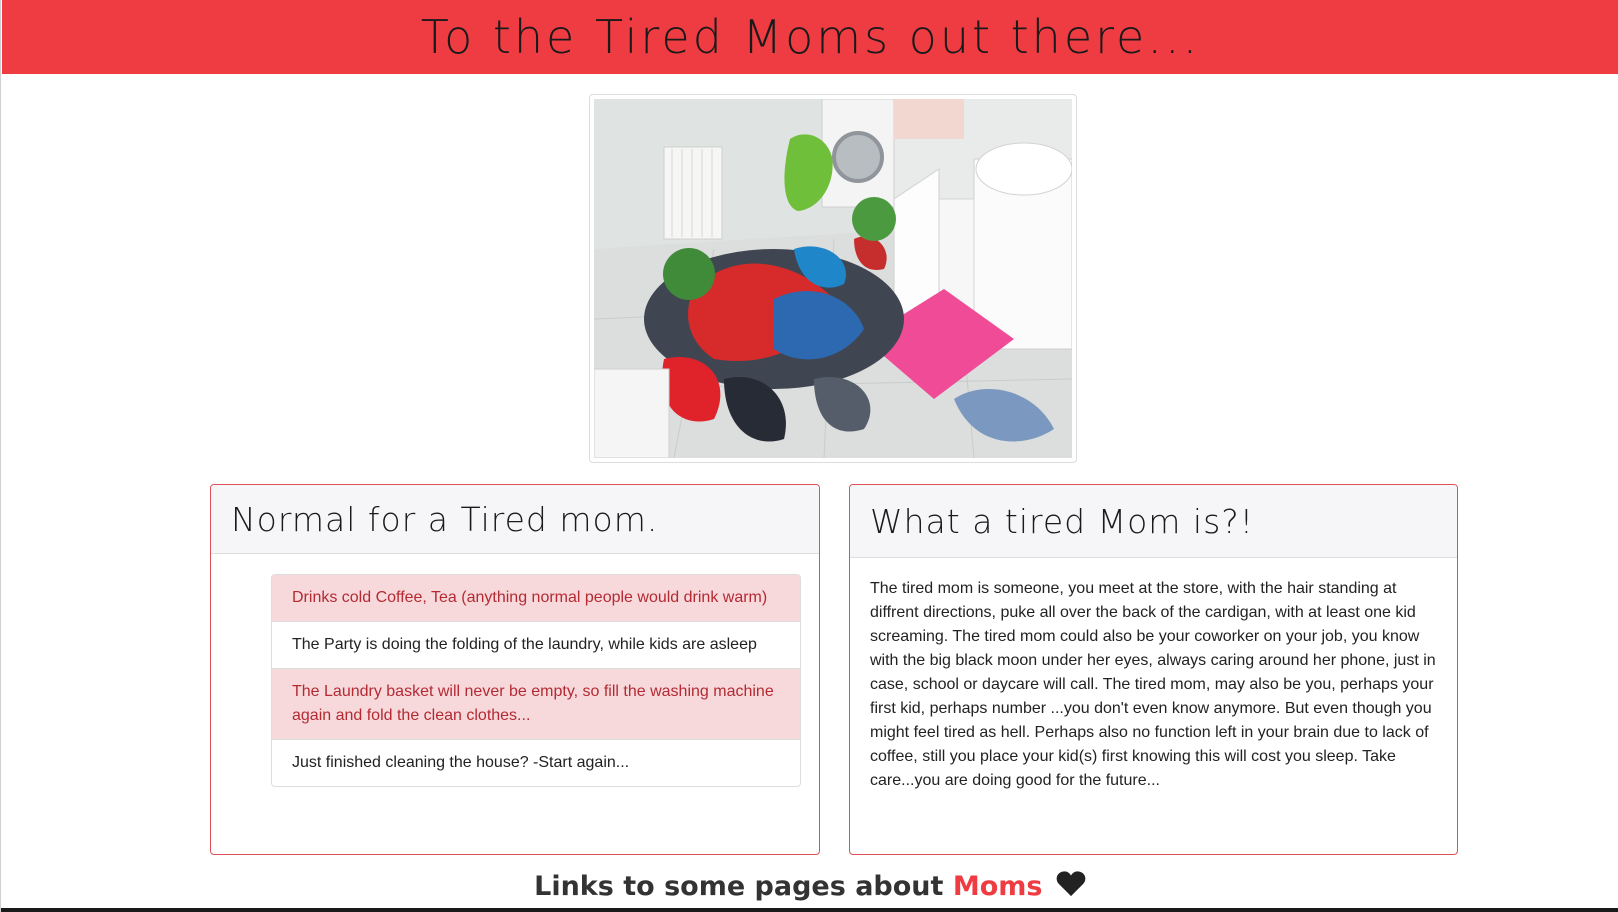 Image resolution: width=1618 pixels, height=912 pixels. I want to click on card-header: Normal for a Tired mom., so click(515, 519).